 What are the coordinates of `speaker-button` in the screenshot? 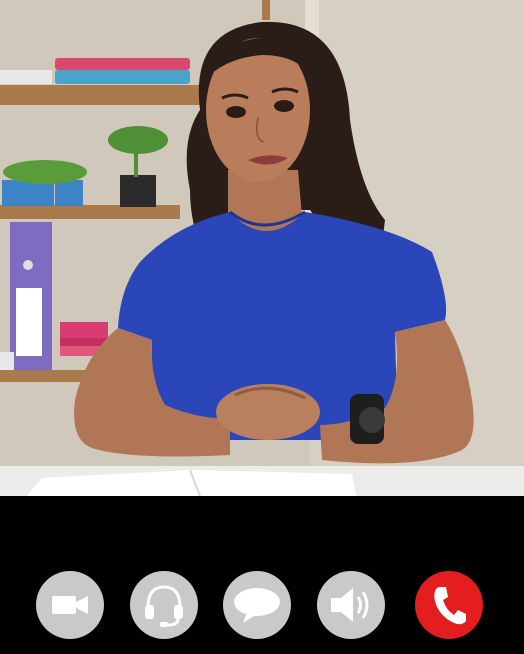 It's located at (351, 605).